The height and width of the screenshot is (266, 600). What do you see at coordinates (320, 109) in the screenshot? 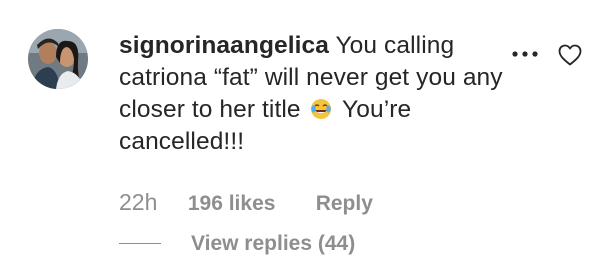
I see `face-with-tears-of-joy-emoji` at bounding box center [320, 109].